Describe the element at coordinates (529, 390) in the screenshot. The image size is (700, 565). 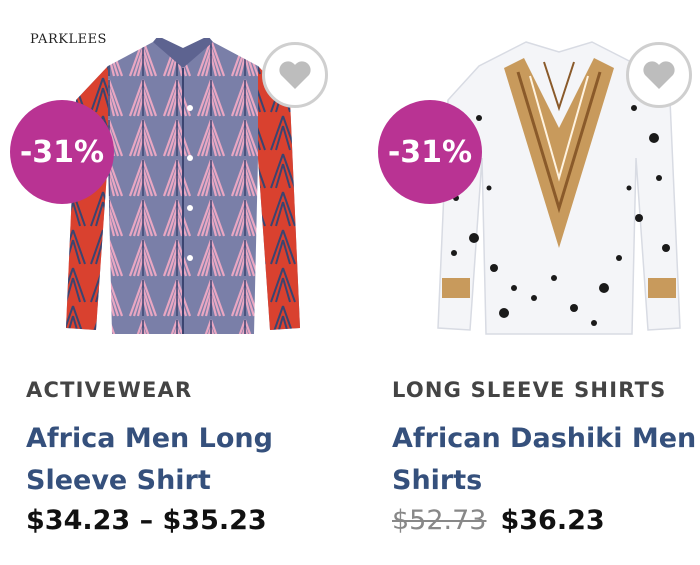
I see `product-category: LONG SLEEVE SHIRTS` at that location.